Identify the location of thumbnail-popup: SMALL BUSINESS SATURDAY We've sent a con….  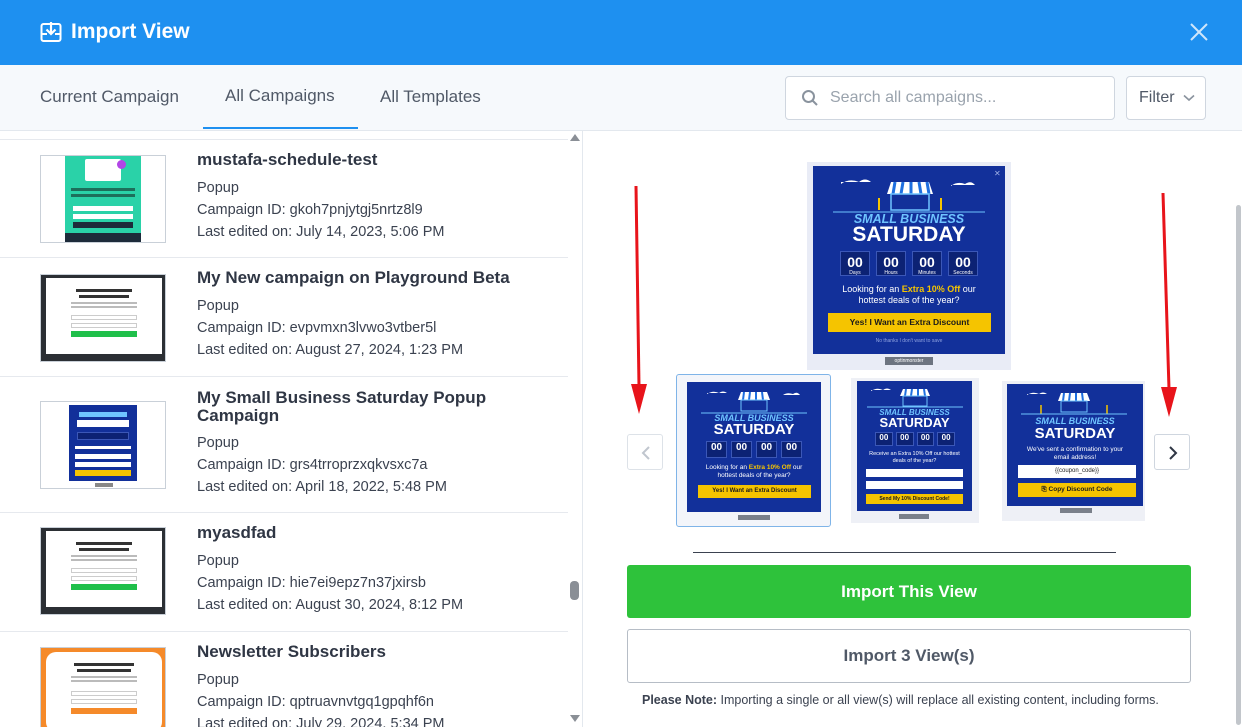
(1075, 445).